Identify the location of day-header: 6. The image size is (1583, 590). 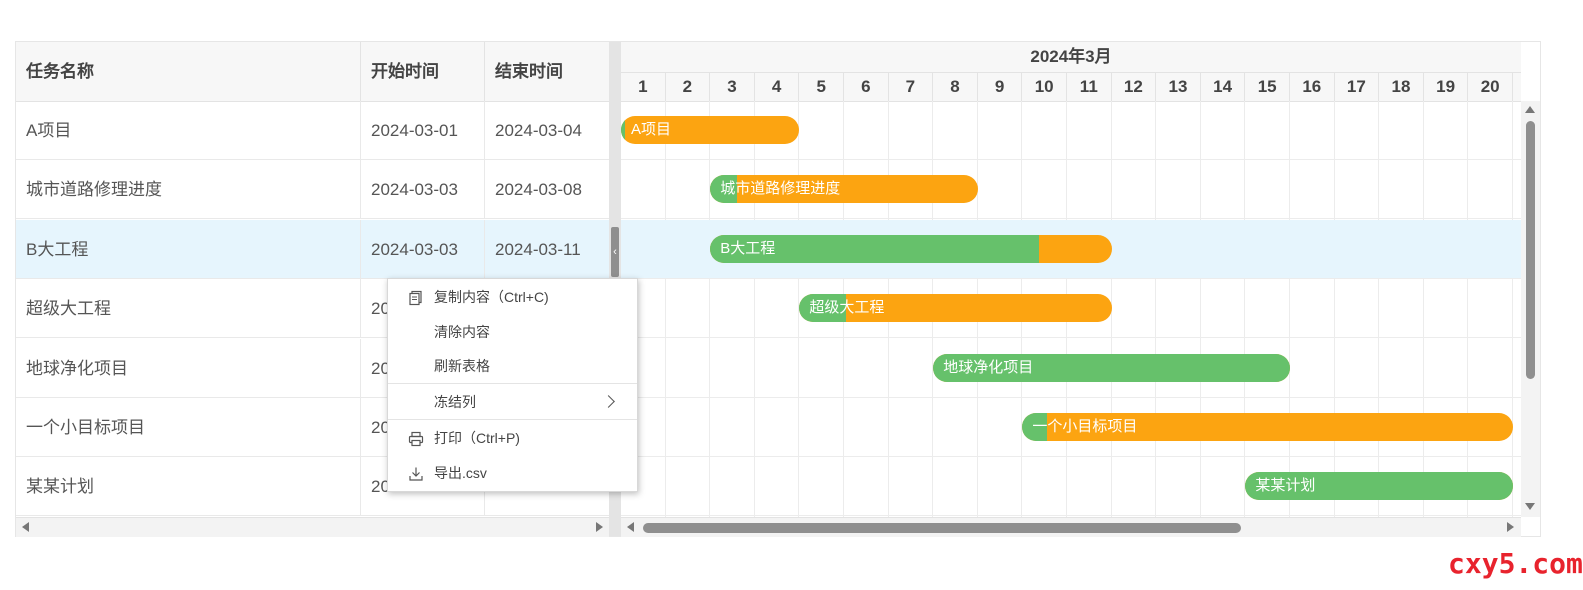
(866, 86).